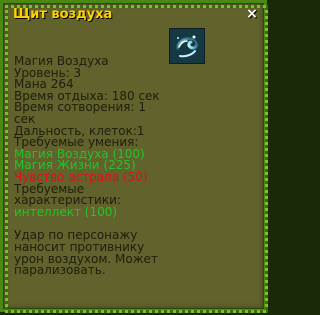  I want to click on spell-cast-time: Время сотворения: 1, so click(80, 107).